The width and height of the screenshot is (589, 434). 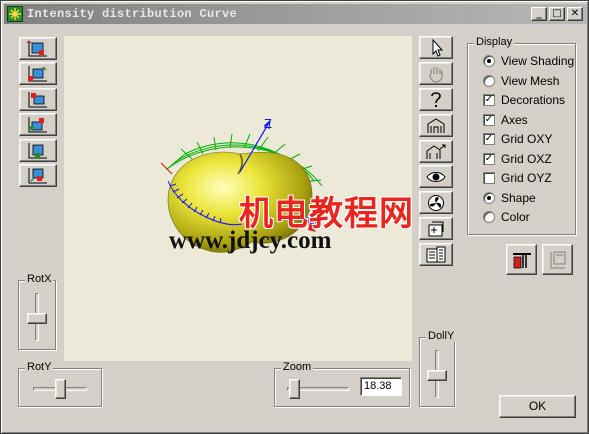 I want to click on luminaire-icon, so click(x=436, y=125).